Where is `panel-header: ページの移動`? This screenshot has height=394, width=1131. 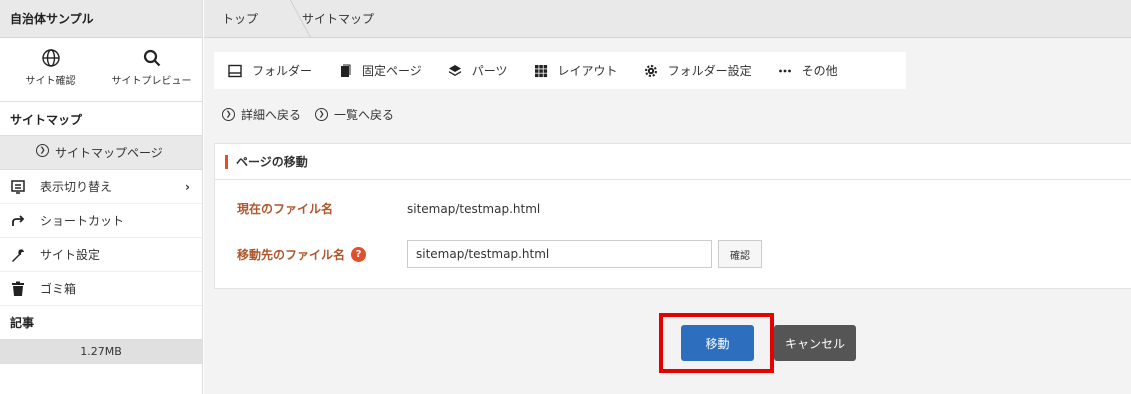
panel-header: ページの移動 is located at coordinates (673, 162).